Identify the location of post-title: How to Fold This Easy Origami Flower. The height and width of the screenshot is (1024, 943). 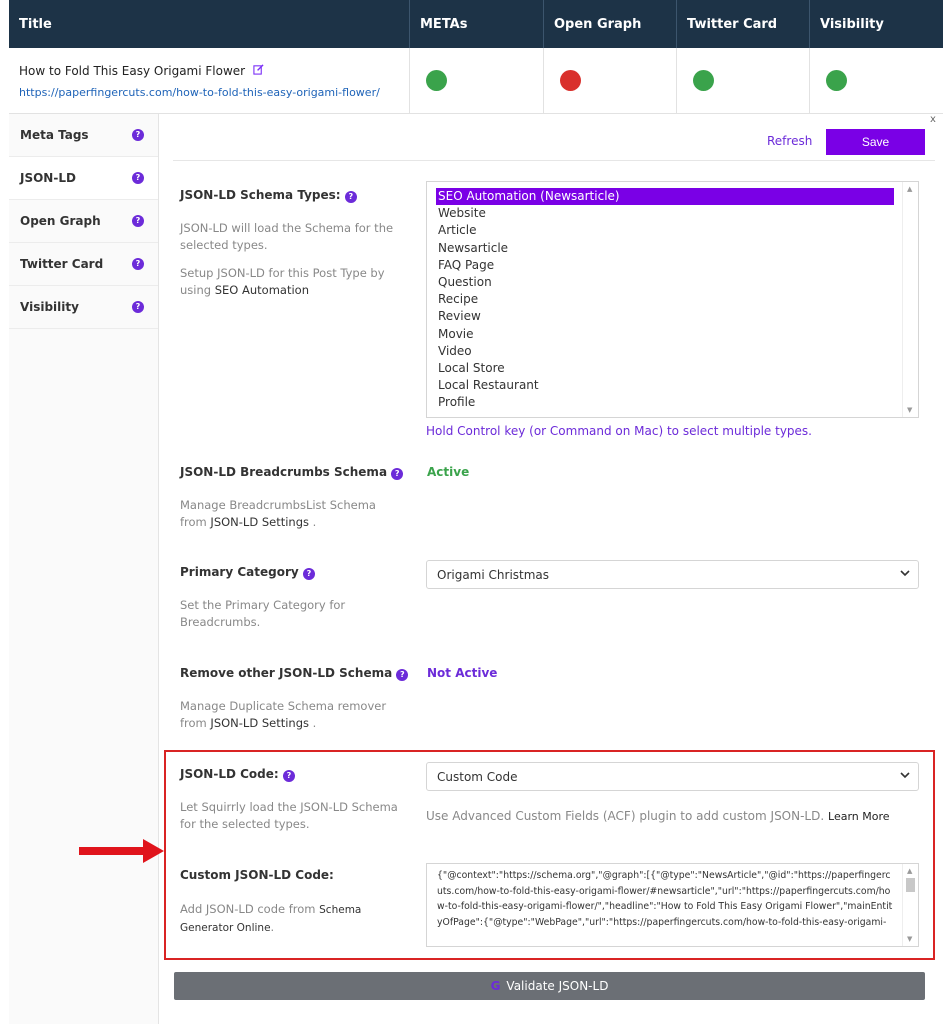
(132, 71).